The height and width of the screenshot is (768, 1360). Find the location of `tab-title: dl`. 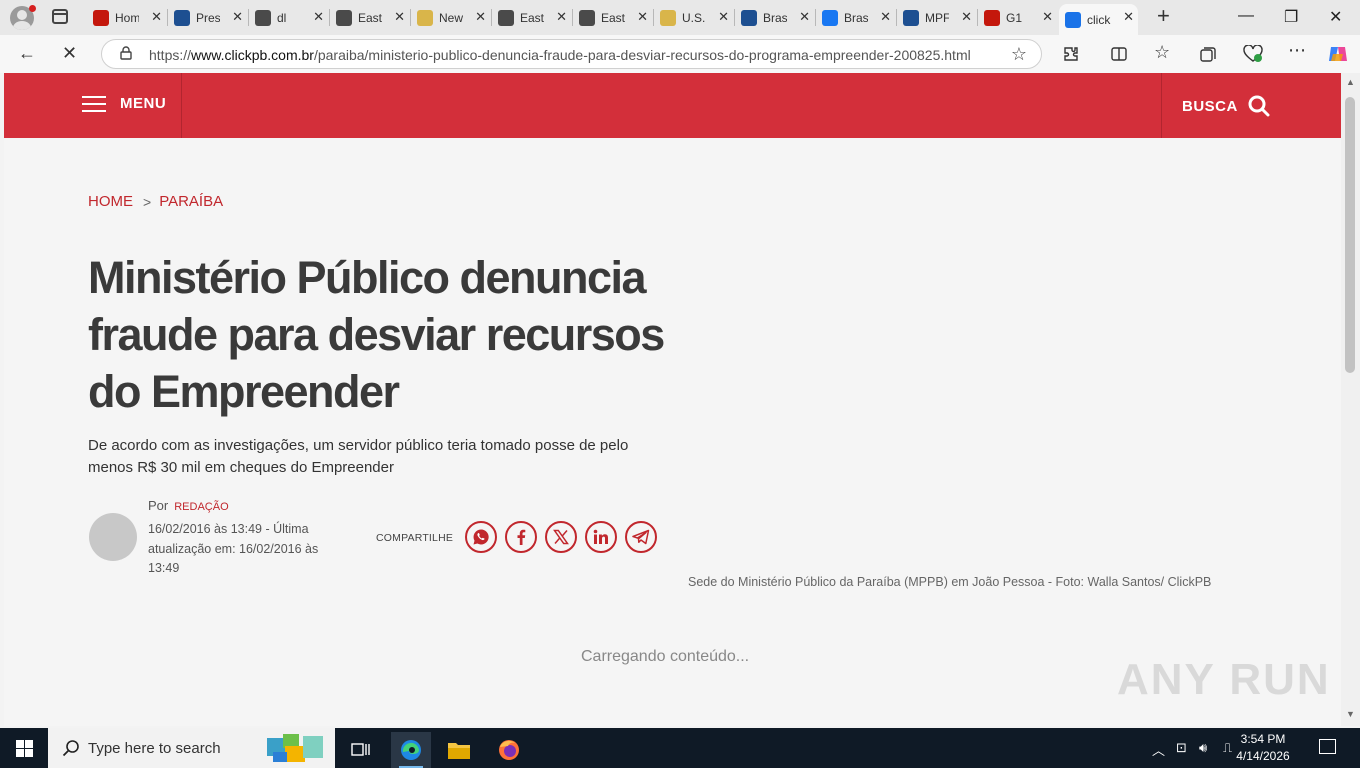

tab-title: dl is located at coordinates (282, 17).